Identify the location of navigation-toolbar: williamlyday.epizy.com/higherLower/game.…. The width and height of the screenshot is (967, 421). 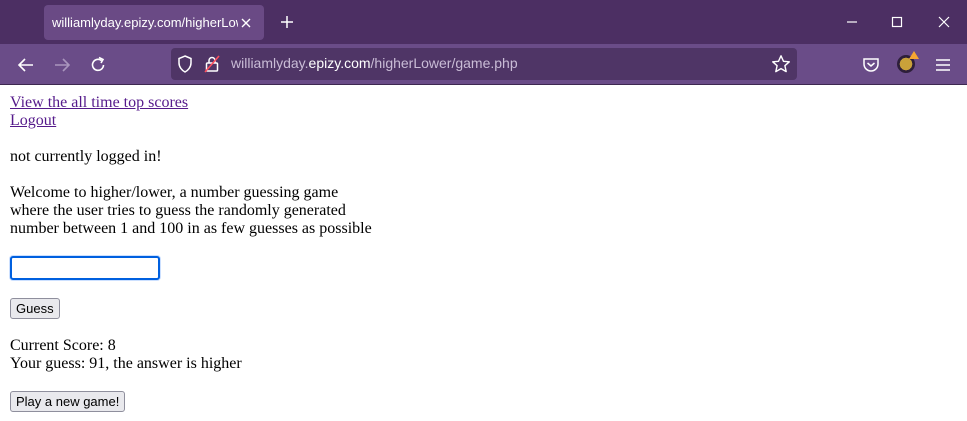
(483, 64).